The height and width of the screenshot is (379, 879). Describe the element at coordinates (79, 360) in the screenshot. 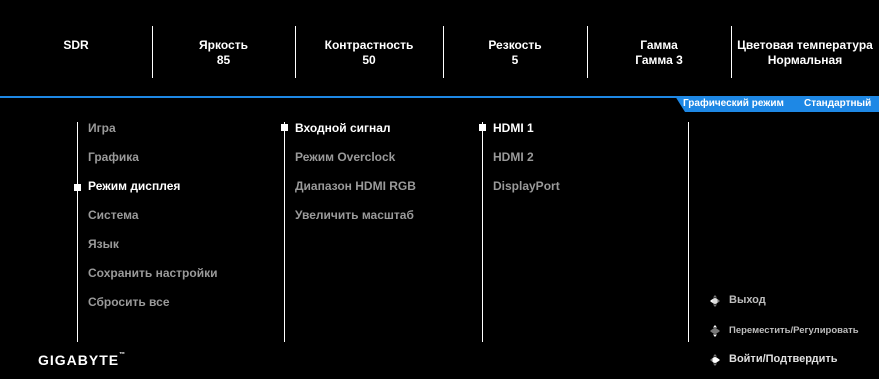

I see `brand-name: GIGABYTE` at that location.